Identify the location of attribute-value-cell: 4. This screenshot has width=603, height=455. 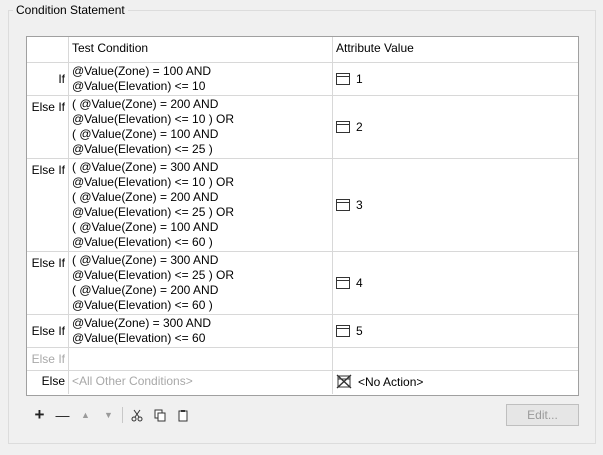
(455, 283).